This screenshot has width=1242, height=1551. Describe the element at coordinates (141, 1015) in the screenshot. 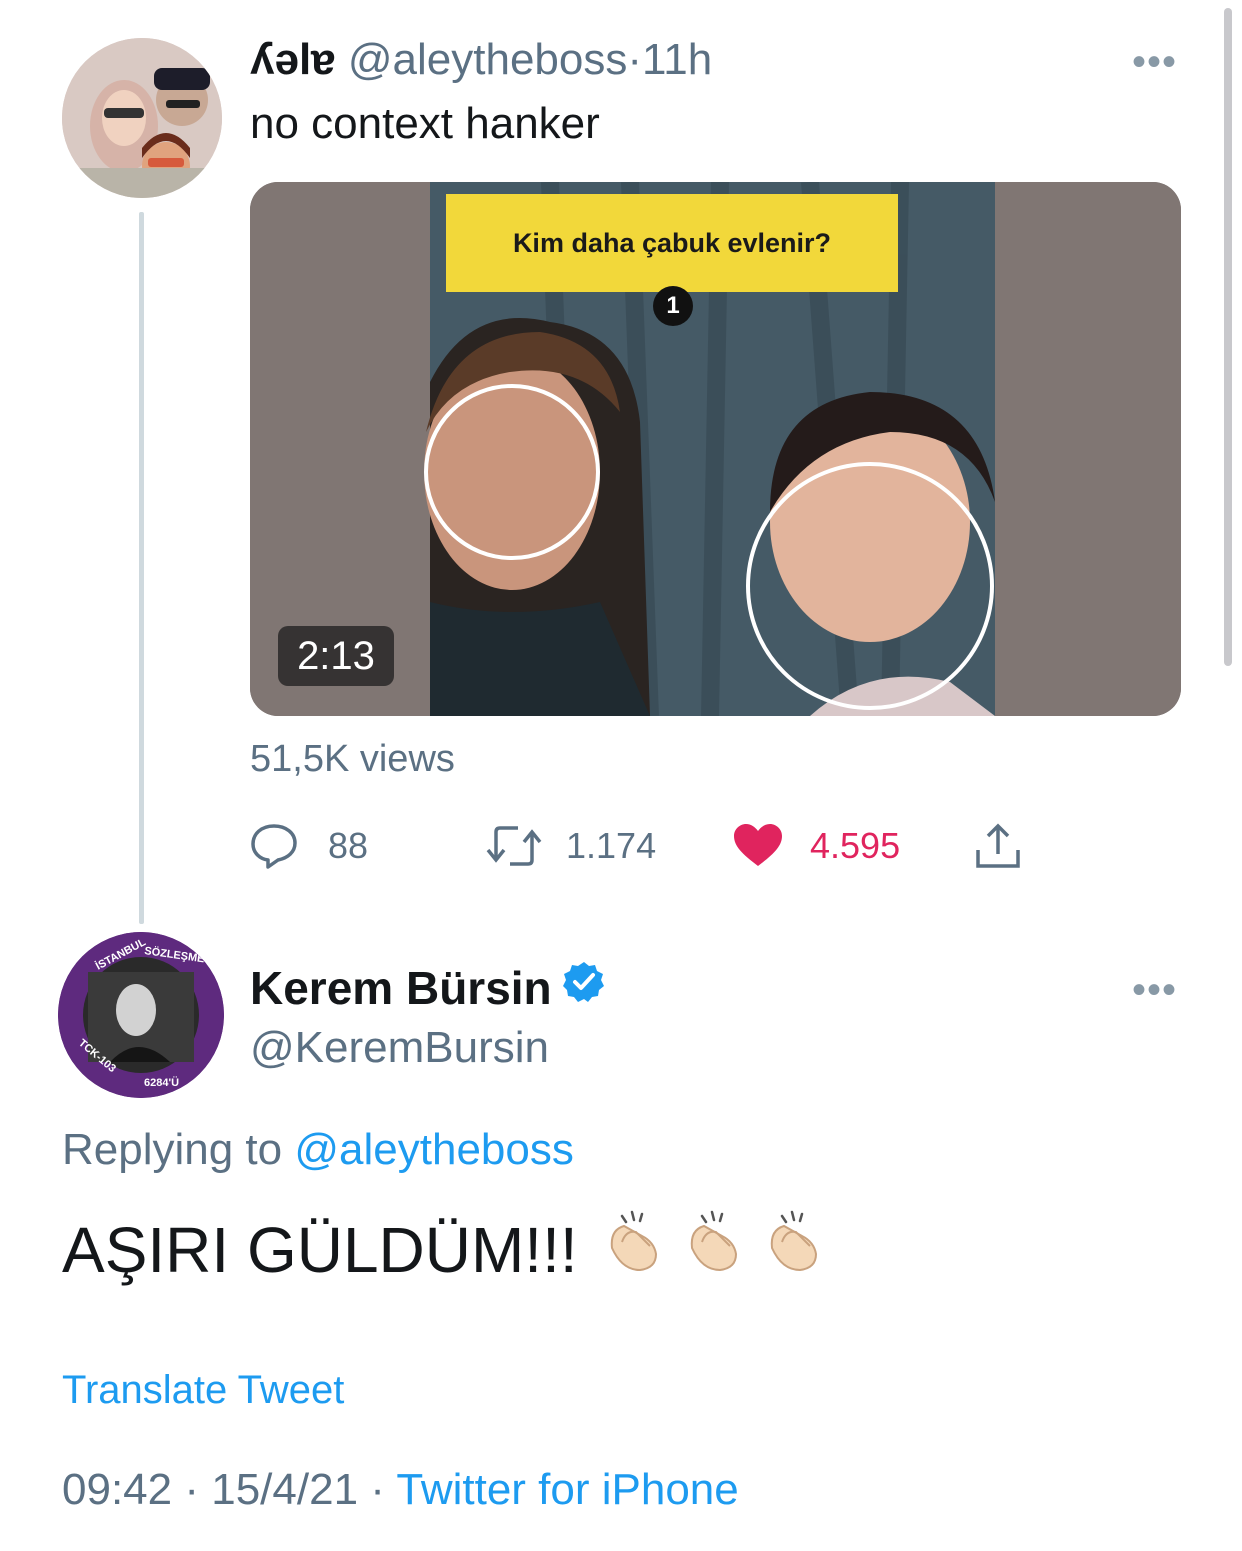

I see `avatar: İSTANBUL SÖZLEŞMESİ TCK-103 6284'Ü` at that location.